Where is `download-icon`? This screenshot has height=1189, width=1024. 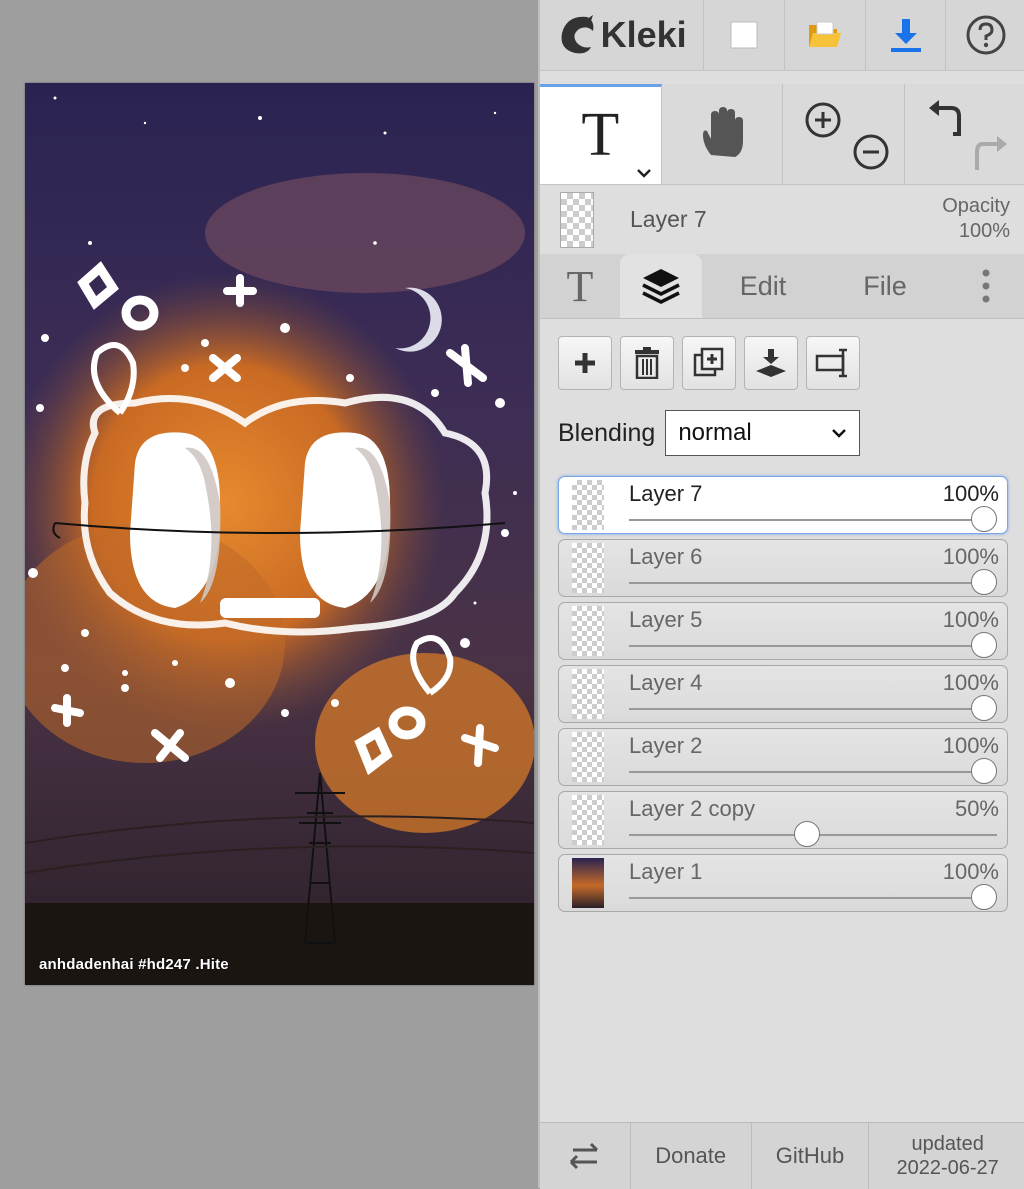
download-icon is located at coordinates (906, 35).